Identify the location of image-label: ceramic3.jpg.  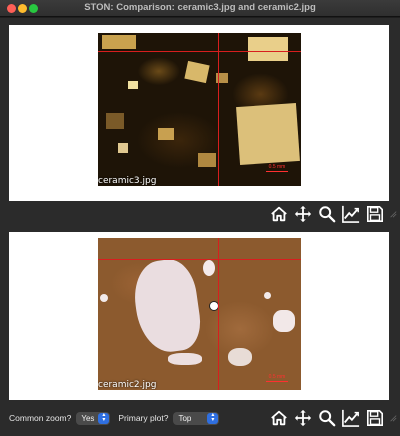
(127, 181).